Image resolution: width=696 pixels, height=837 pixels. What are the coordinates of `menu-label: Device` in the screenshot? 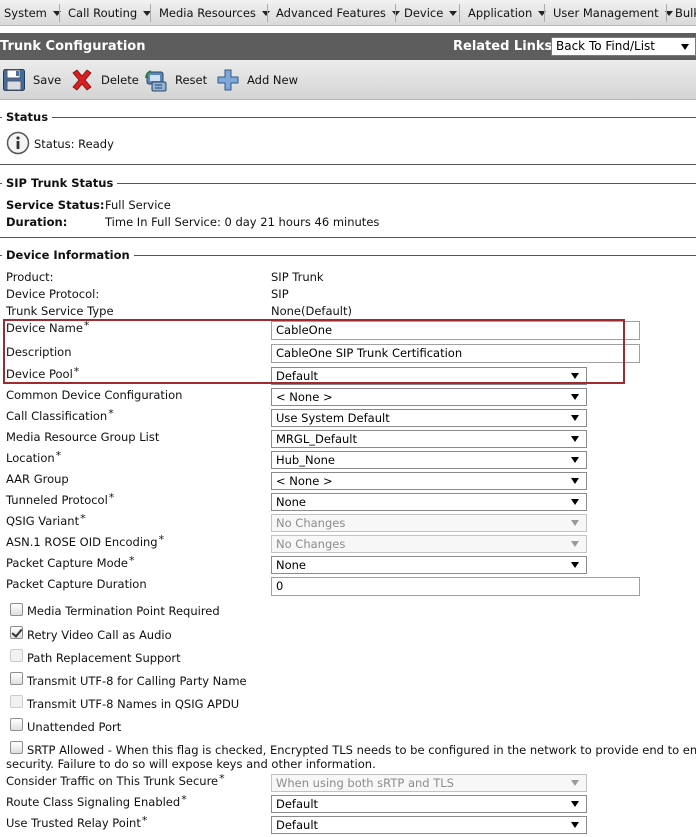 It's located at (424, 13).